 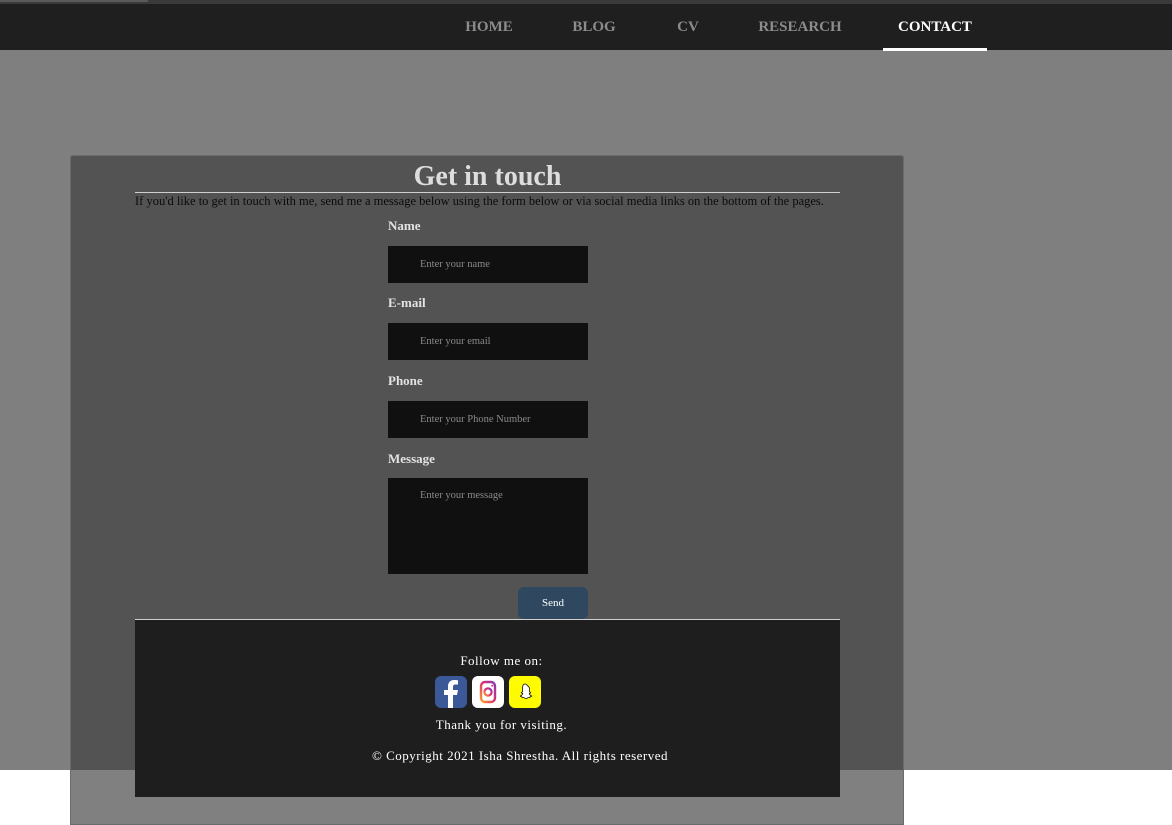 What do you see at coordinates (487, 192) in the screenshot?
I see `title-divider` at bounding box center [487, 192].